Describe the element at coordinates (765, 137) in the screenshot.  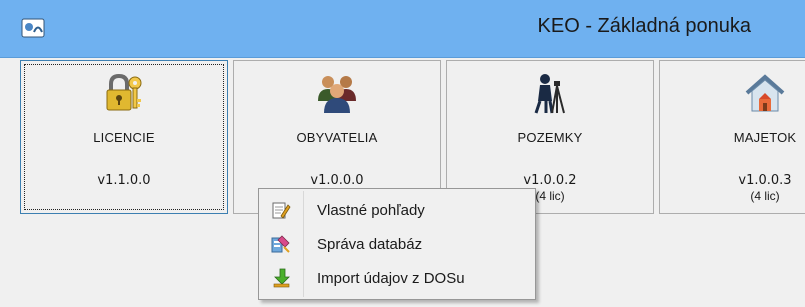
I see `tile-name: MAJETOK` at that location.